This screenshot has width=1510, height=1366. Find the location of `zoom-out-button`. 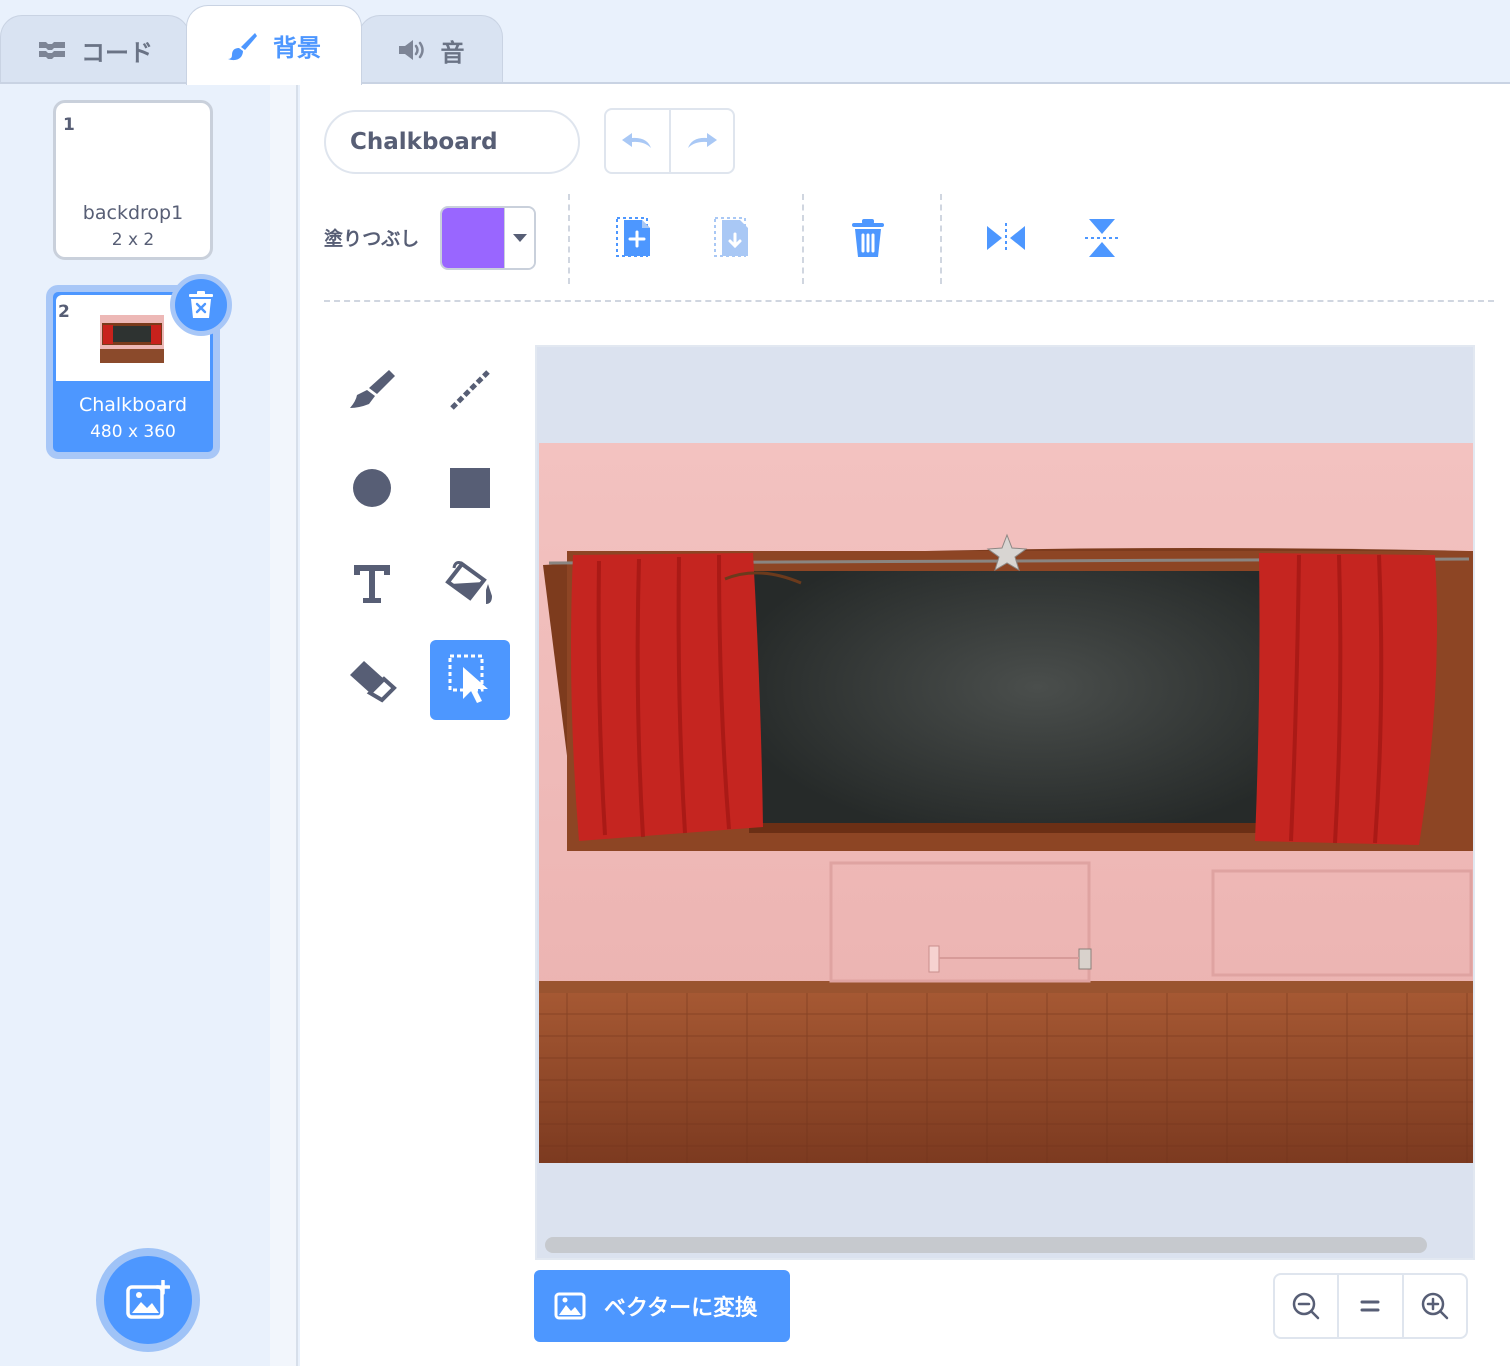

zoom-out-button is located at coordinates (1306, 1306).